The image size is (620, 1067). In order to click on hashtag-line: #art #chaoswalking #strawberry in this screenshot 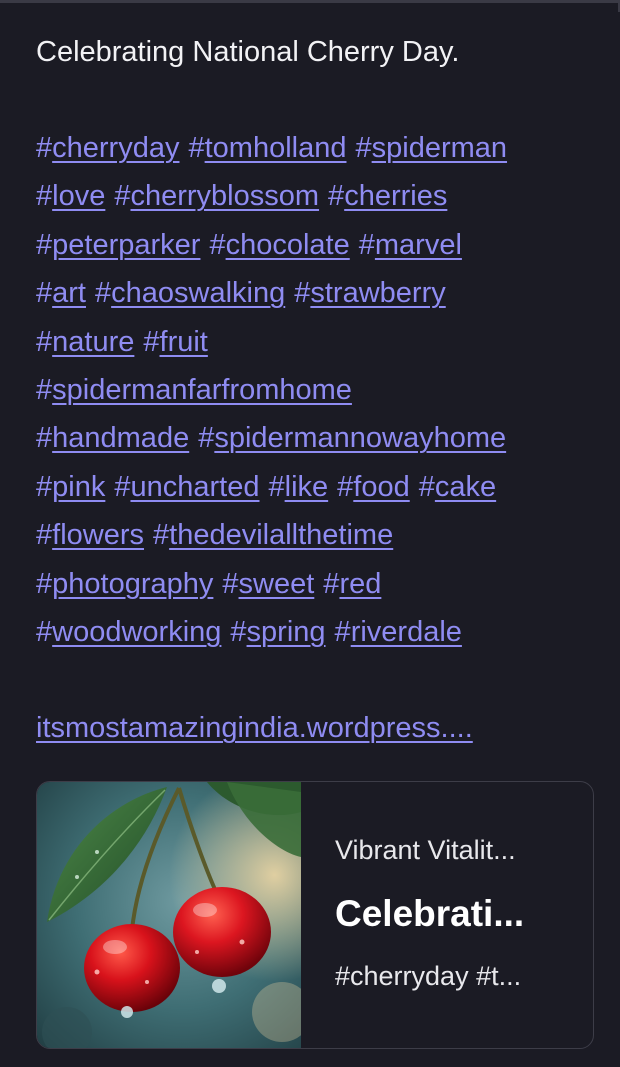, I will do `click(321, 293)`.